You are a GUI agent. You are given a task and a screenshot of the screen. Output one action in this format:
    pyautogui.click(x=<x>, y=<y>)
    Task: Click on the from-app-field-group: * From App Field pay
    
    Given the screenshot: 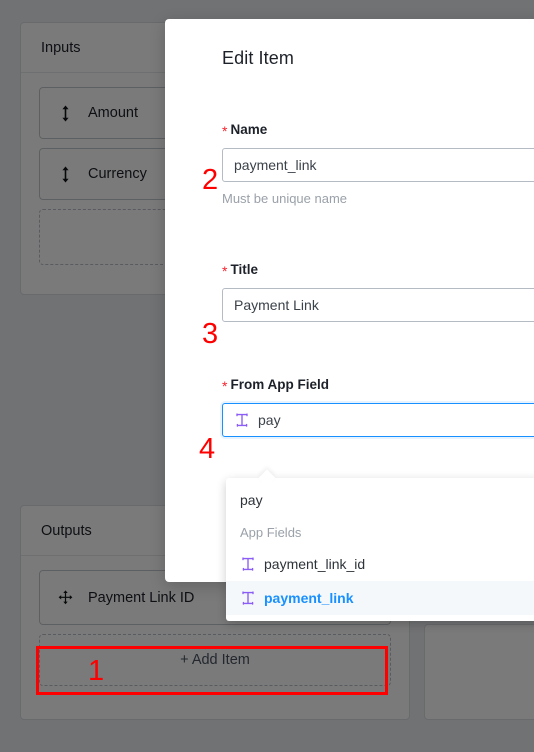 What is the action you would take?
    pyautogui.click(x=378, y=407)
    